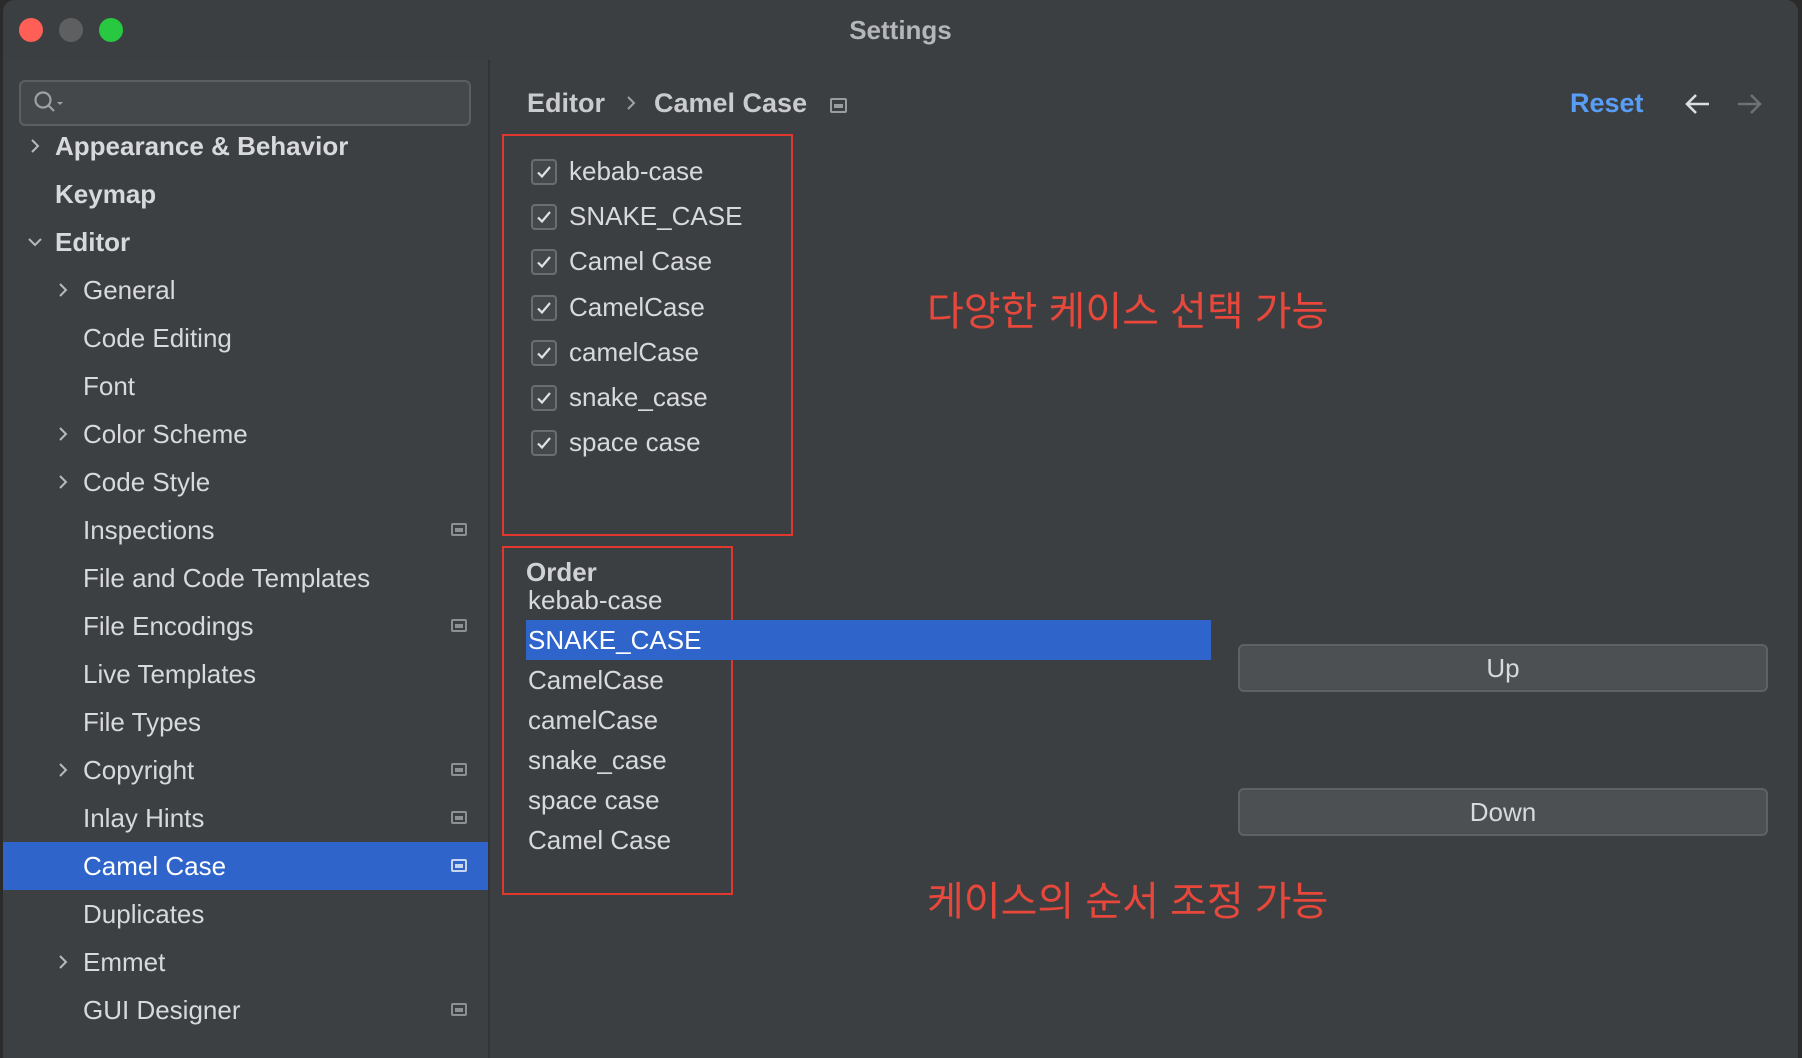  What do you see at coordinates (245, 386) in the screenshot?
I see `sidebar-item-font: Font` at bounding box center [245, 386].